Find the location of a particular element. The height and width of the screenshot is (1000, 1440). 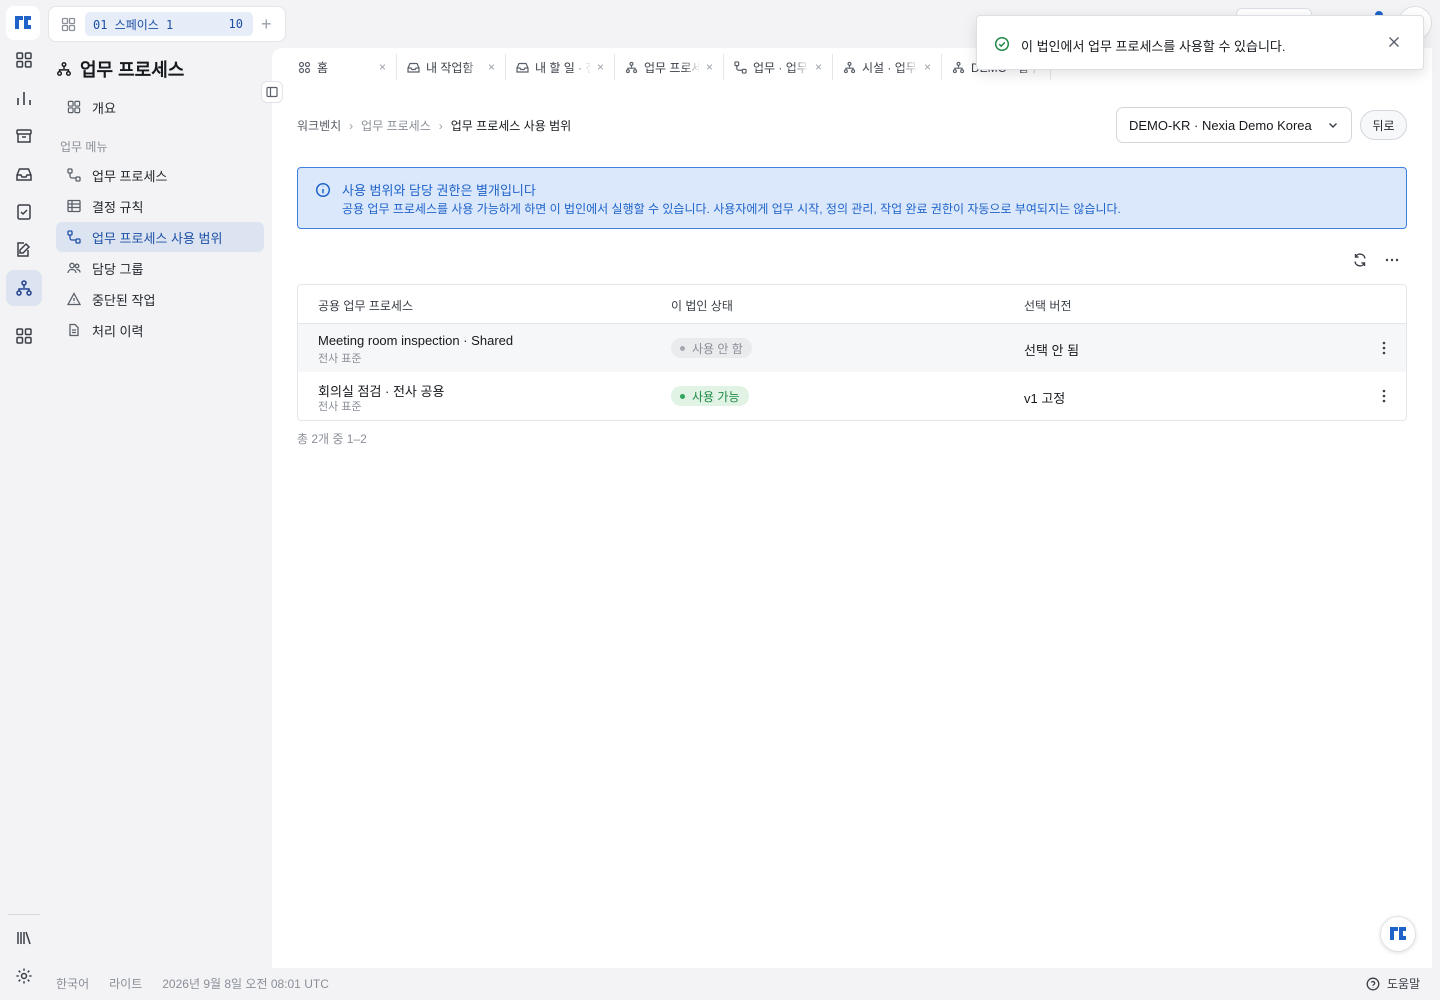

sidebar-item-label: 업무 프로세스 사용 범위 is located at coordinates (157, 238).